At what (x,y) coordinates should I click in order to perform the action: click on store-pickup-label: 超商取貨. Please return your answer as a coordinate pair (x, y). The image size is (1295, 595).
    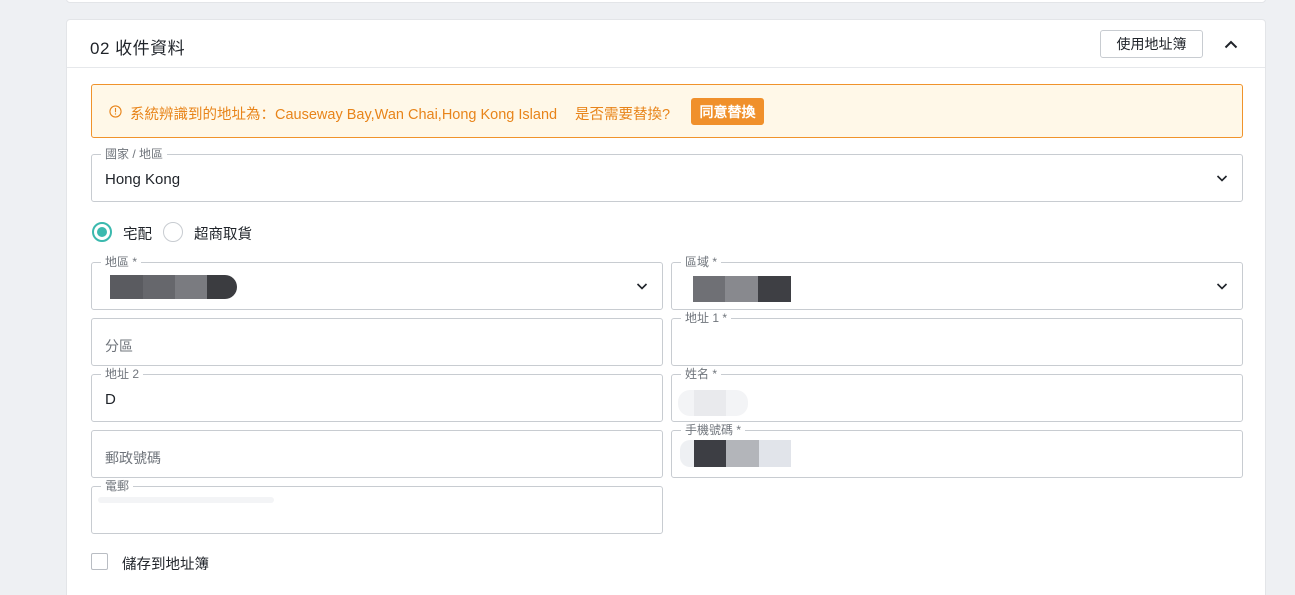
    Looking at the image, I should click on (223, 235).